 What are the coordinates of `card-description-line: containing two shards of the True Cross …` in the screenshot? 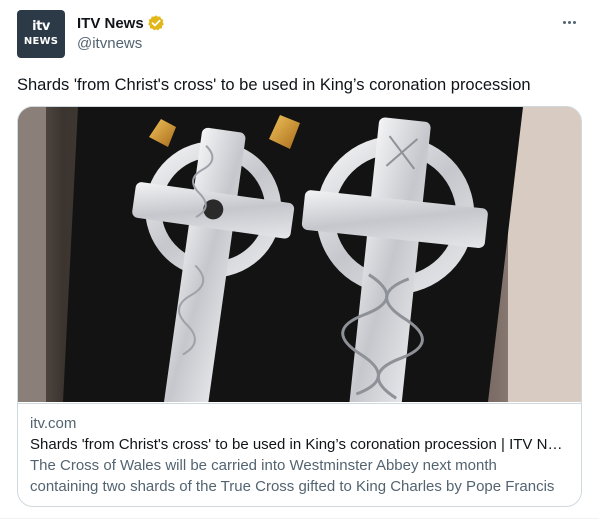 It's located at (292, 486).